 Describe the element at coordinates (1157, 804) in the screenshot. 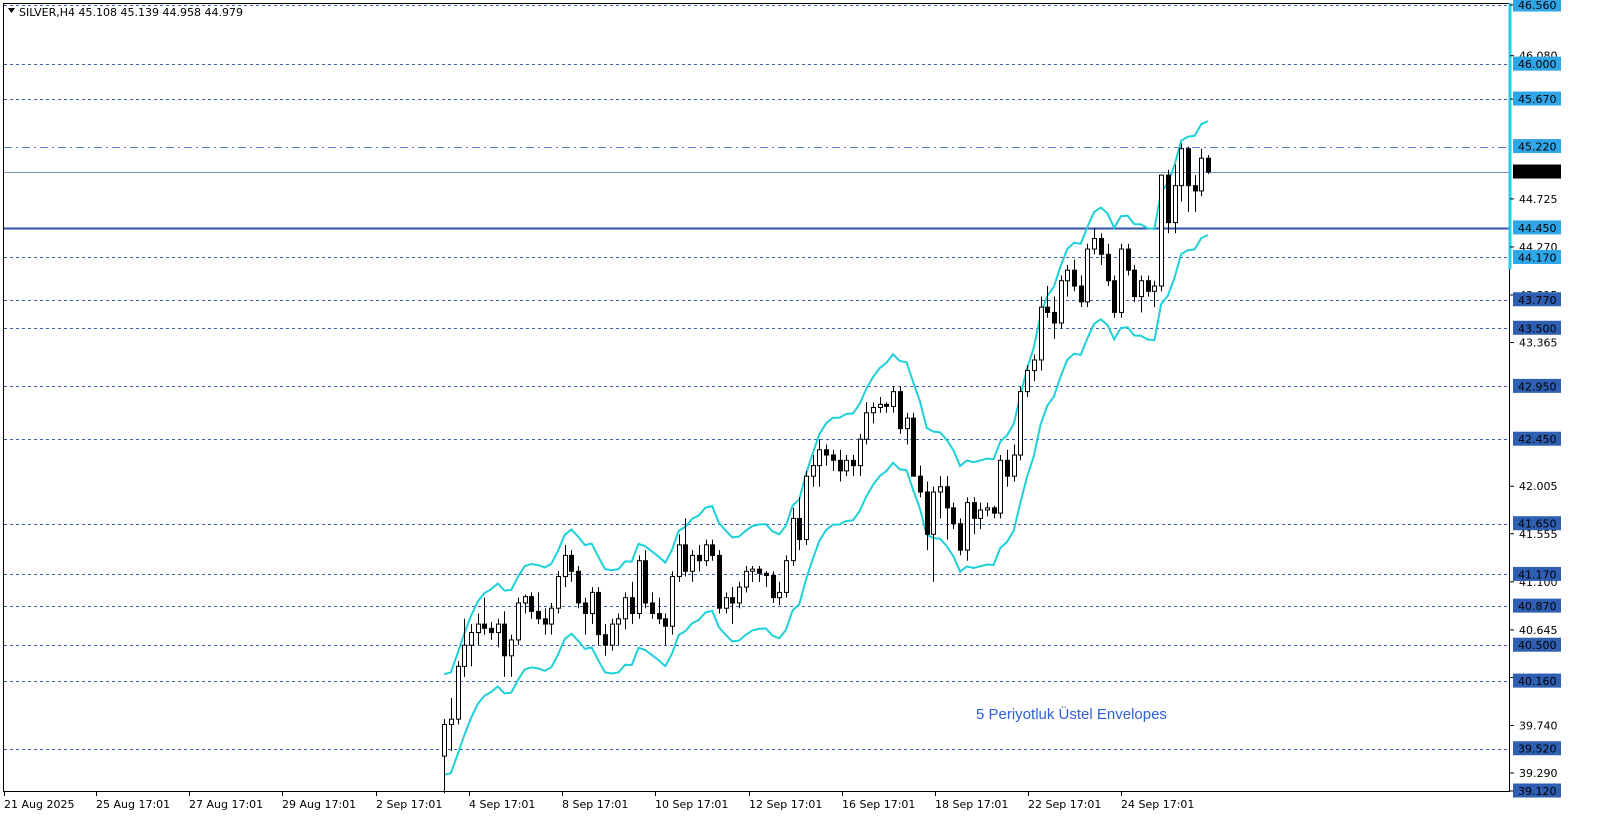

I see `time-tick-label: 24 Sep 17:01` at that location.